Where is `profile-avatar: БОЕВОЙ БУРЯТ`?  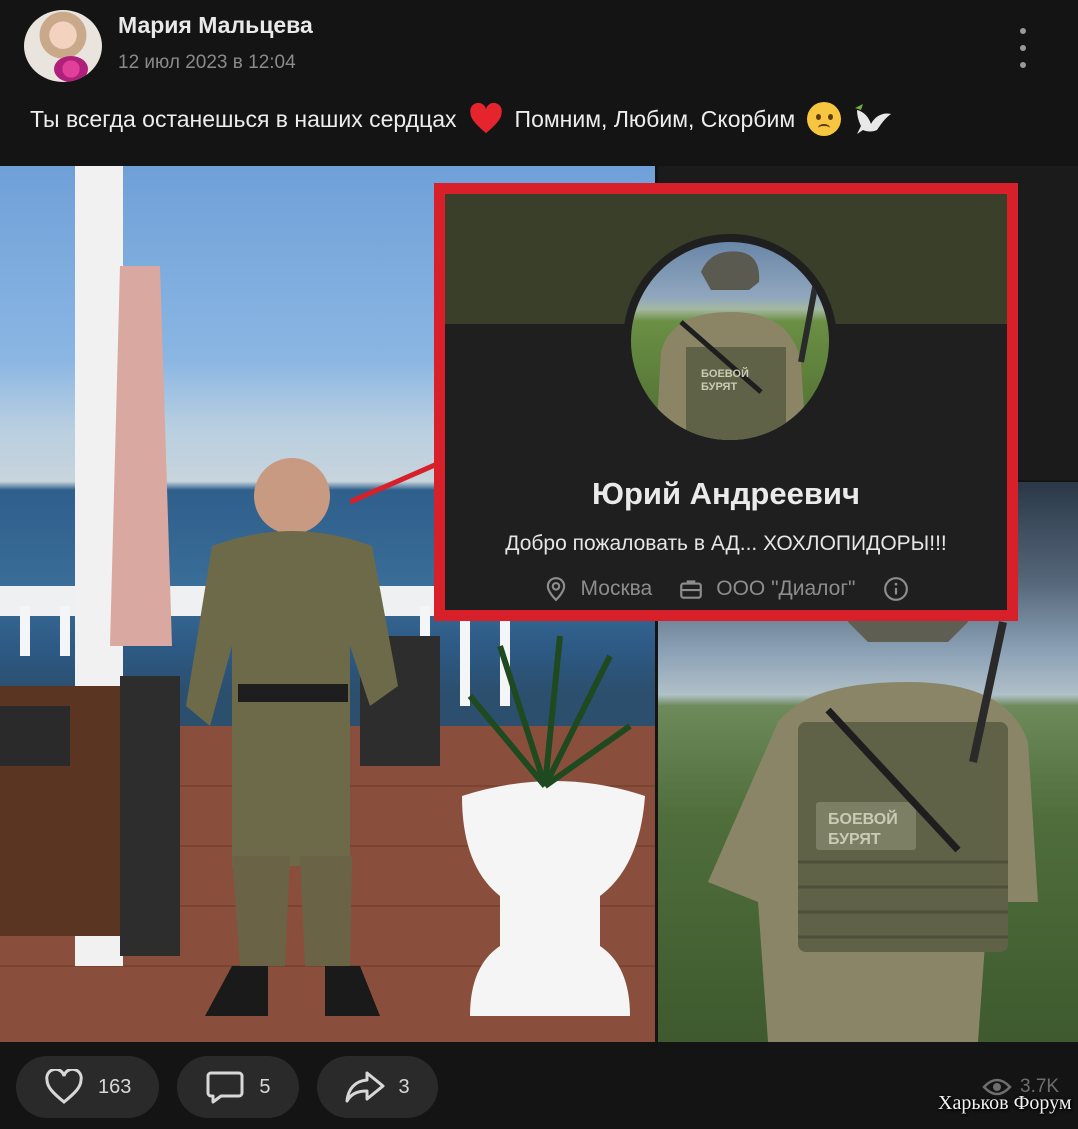 profile-avatar: БОЕВОЙ БУРЯТ is located at coordinates (730, 341).